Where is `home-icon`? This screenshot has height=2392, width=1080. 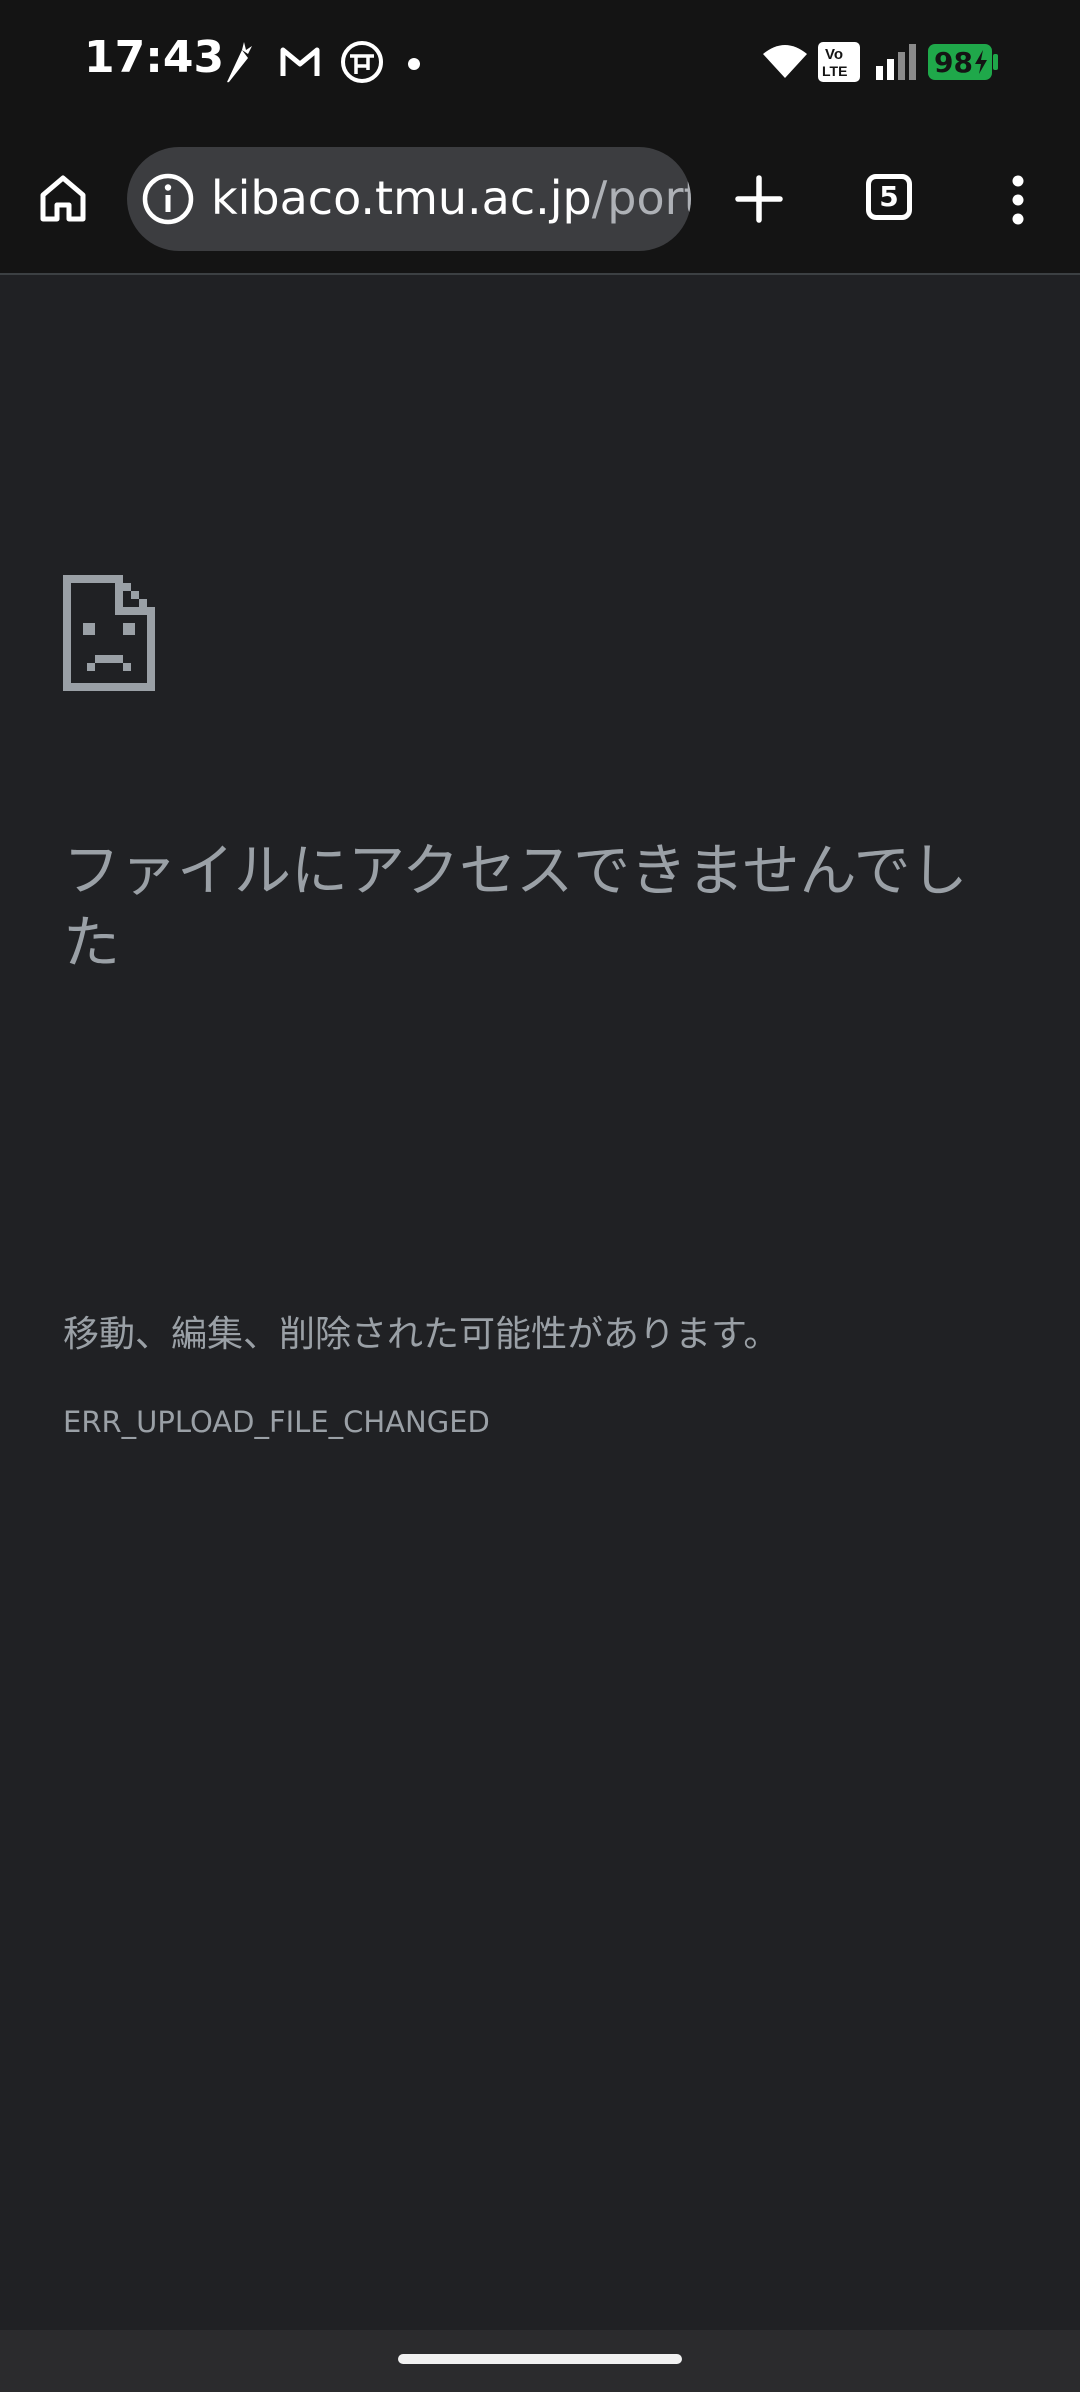
home-icon is located at coordinates (63, 198).